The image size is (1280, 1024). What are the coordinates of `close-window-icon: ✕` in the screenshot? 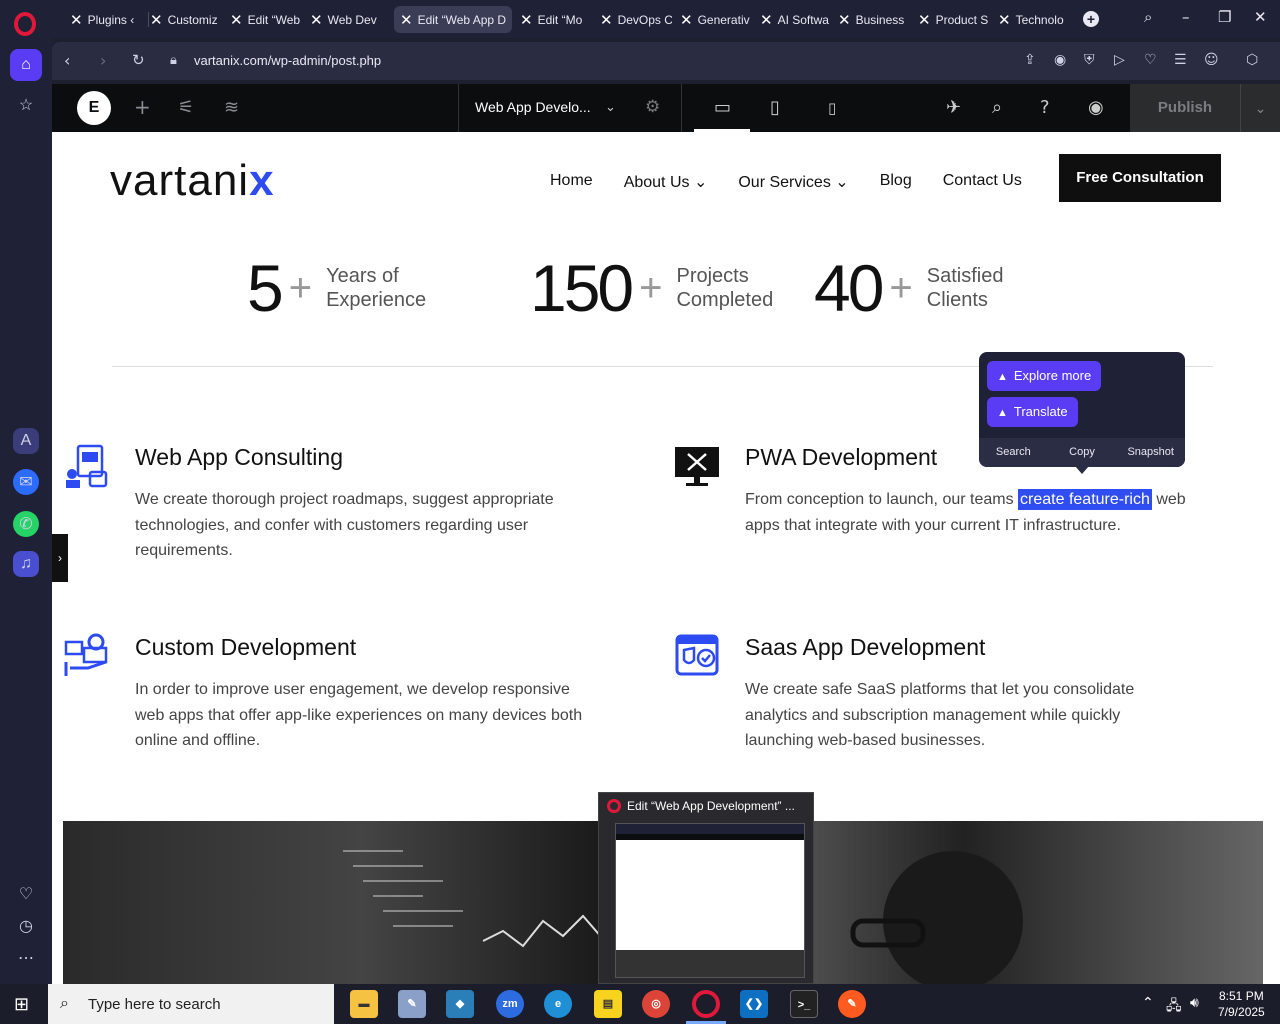 It's located at (1260, 17).